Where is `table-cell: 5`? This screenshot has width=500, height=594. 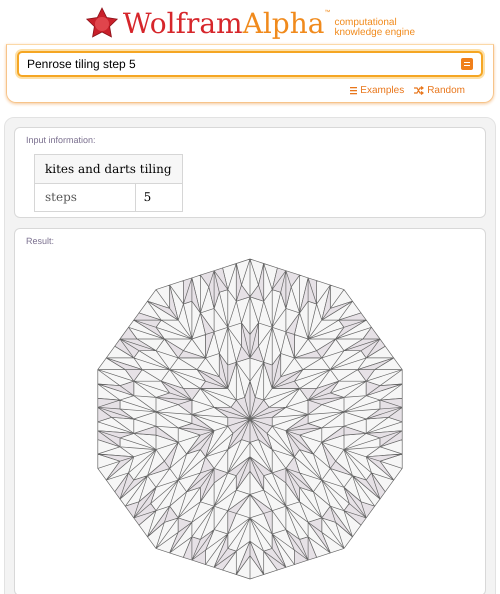 table-cell: 5 is located at coordinates (158, 197).